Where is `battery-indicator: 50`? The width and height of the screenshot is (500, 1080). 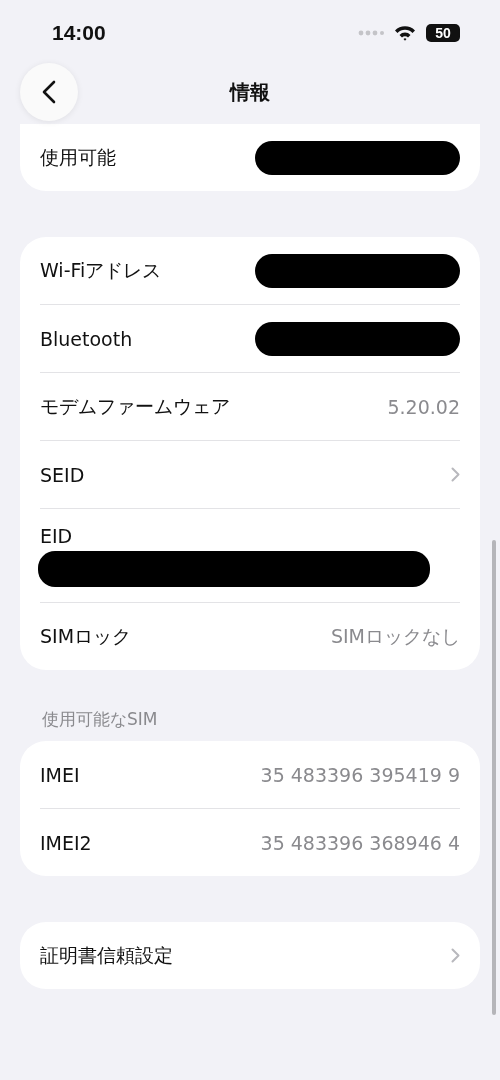
battery-indicator: 50 is located at coordinates (443, 33).